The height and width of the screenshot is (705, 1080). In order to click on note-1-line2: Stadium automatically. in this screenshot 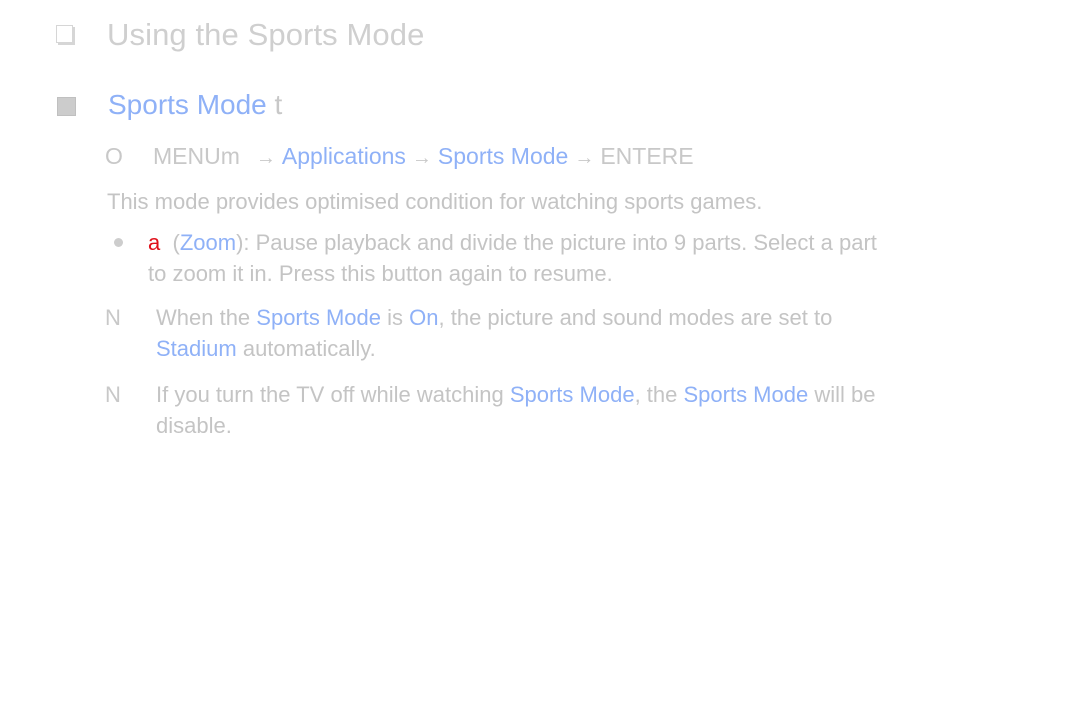, I will do `click(266, 349)`.